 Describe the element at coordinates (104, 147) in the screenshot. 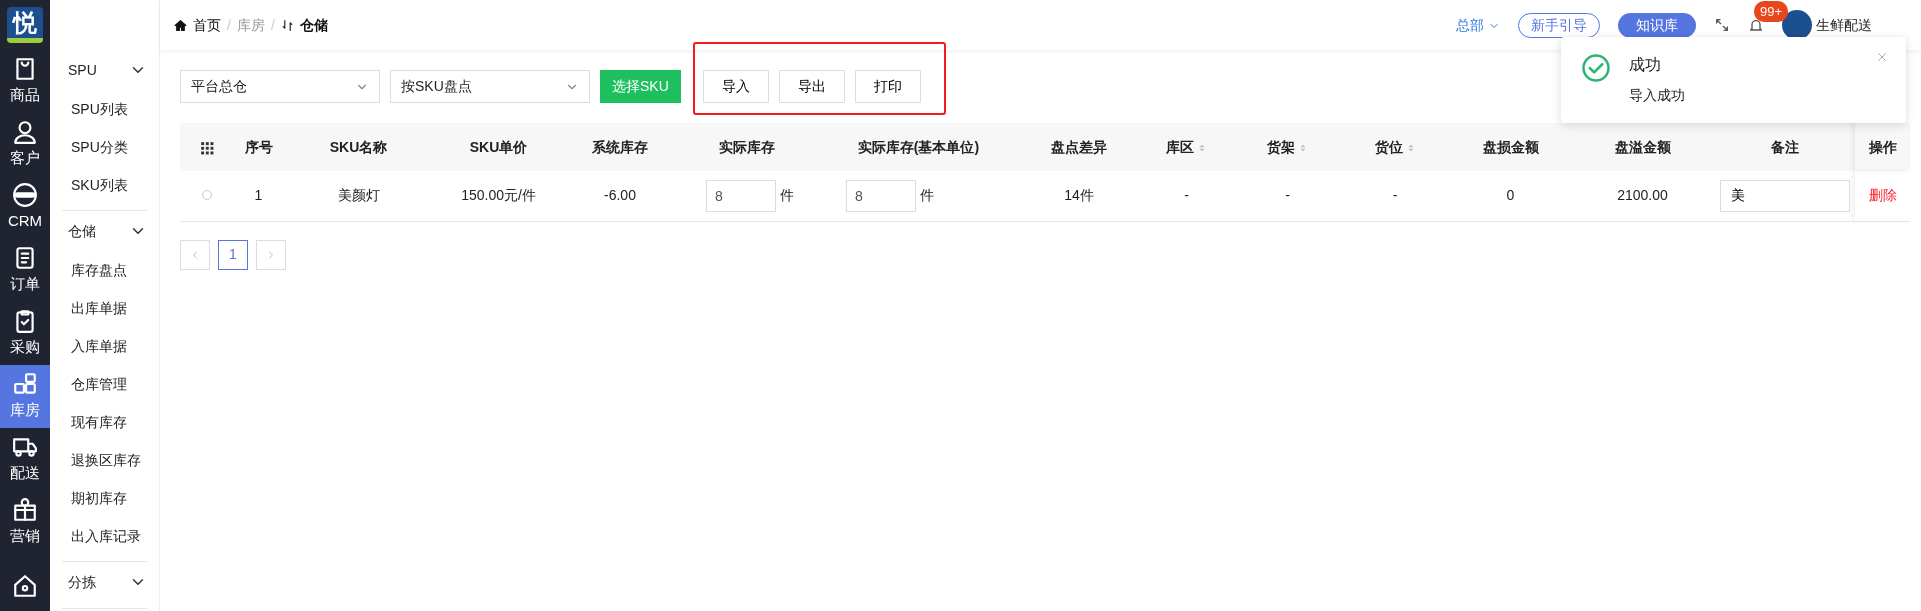

I see `sidebar-item: SPU分类` at that location.